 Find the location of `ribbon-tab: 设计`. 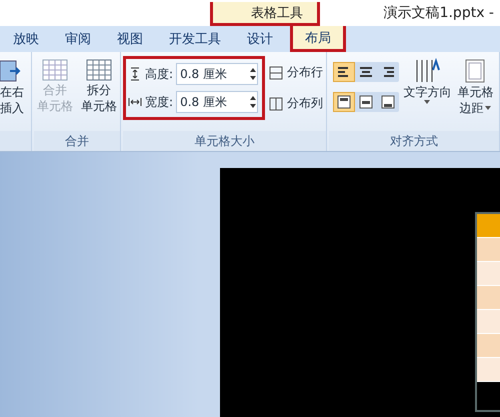

ribbon-tab: 设计 is located at coordinates (260, 39).